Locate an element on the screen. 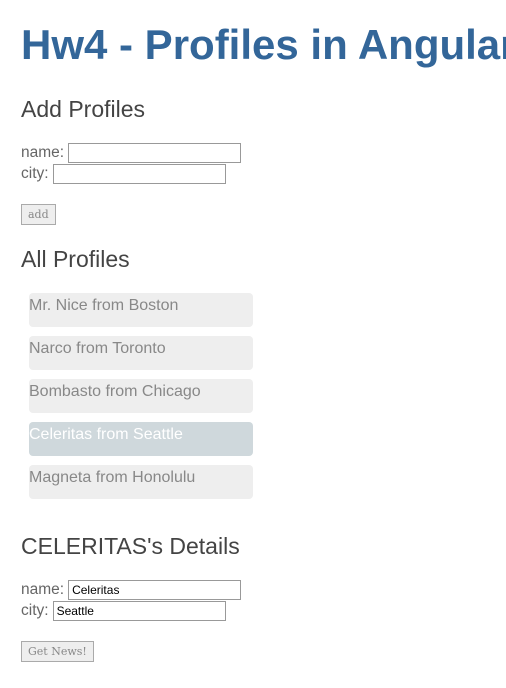 Image resolution: width=506 pixels, height=688 pixels. get-news-button: Get News! is located at coordinates (57, 651).